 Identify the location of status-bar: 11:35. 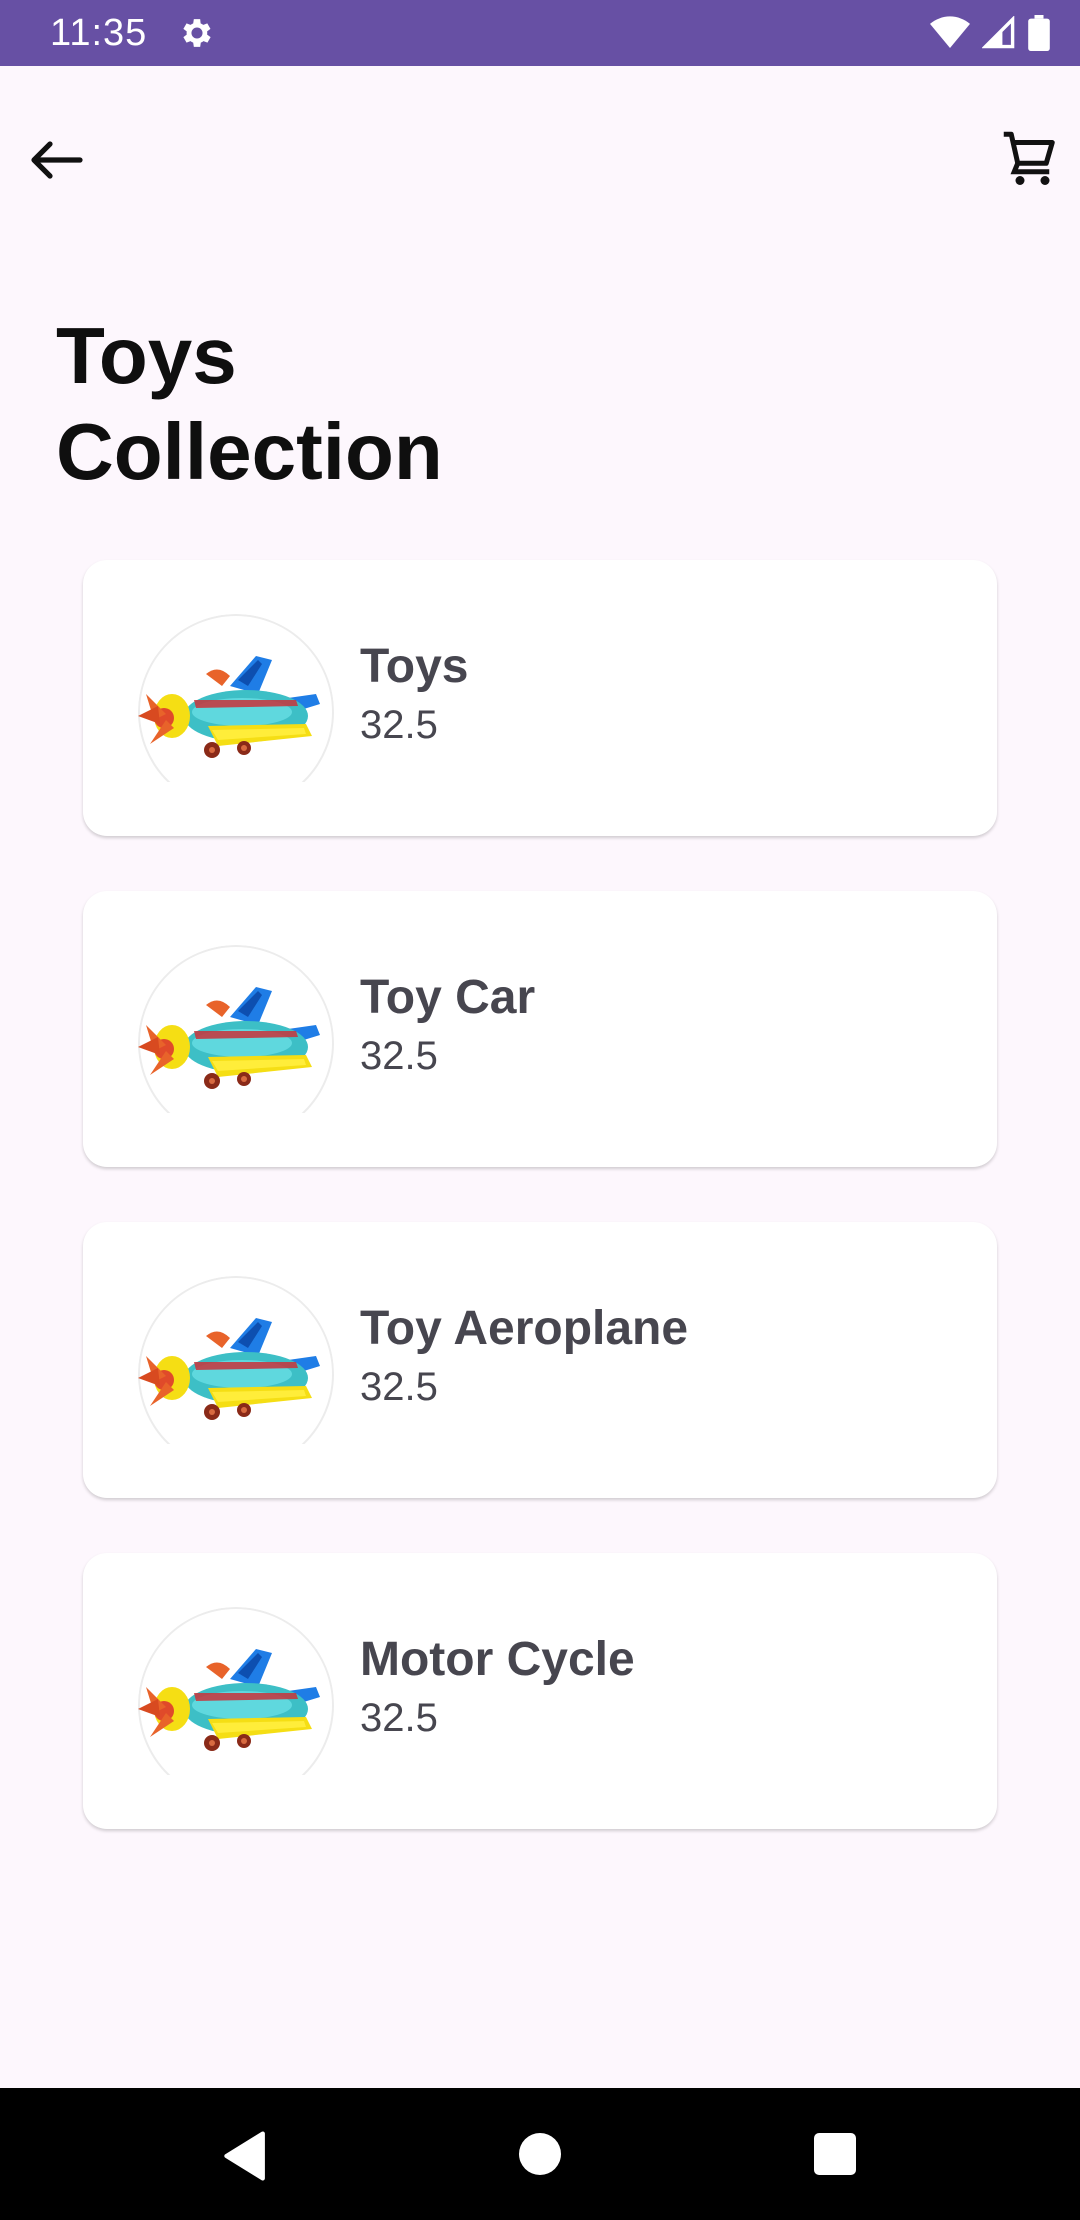
(540, 33).